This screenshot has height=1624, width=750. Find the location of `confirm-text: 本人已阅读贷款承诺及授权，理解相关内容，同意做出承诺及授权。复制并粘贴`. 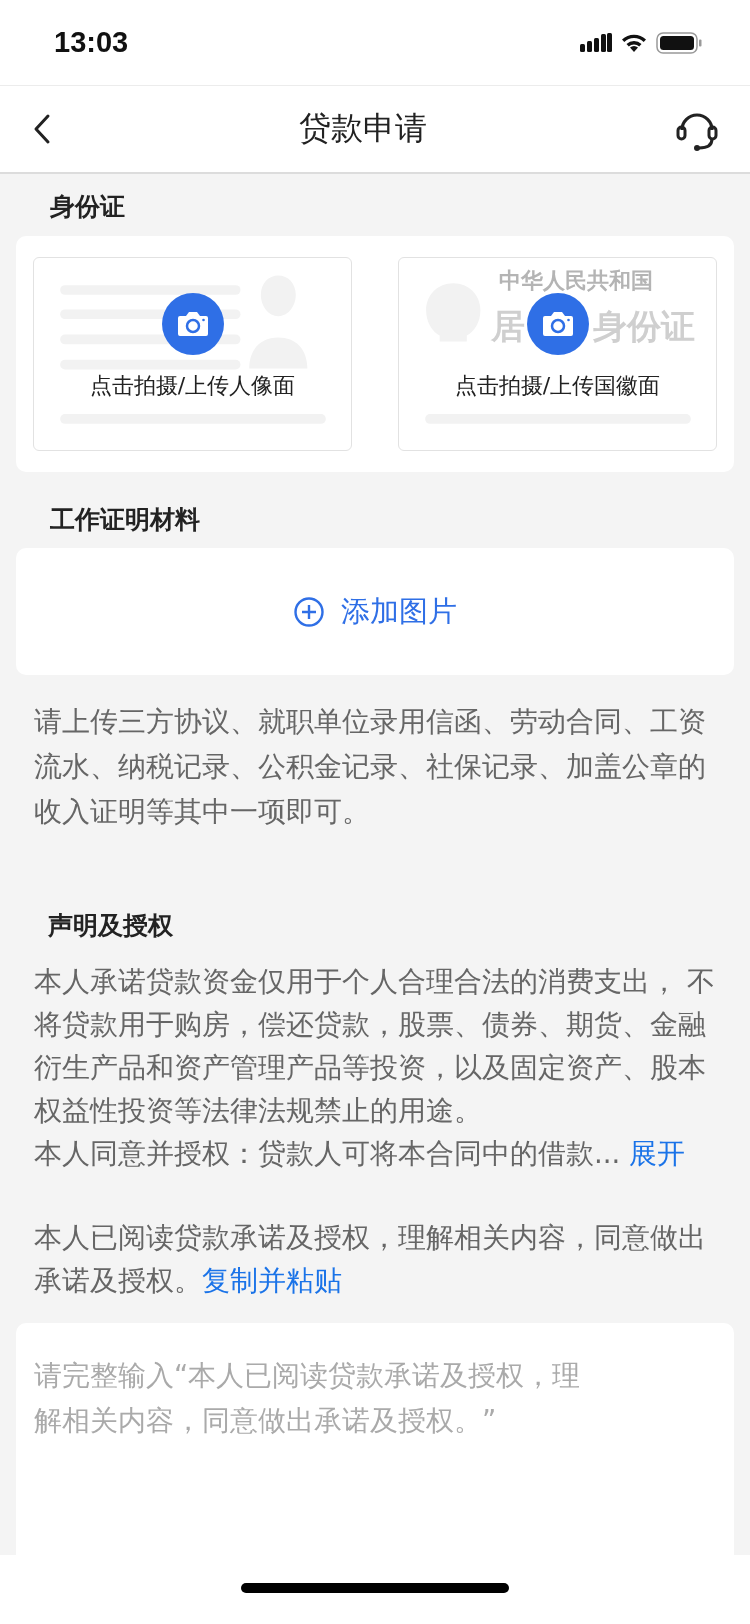

confirm-text: 本人已阅读贷款承诺及授权，理解相关内容，同意做出承诺及授权。复制并粘贴 is located at coordinates (370, 1259).